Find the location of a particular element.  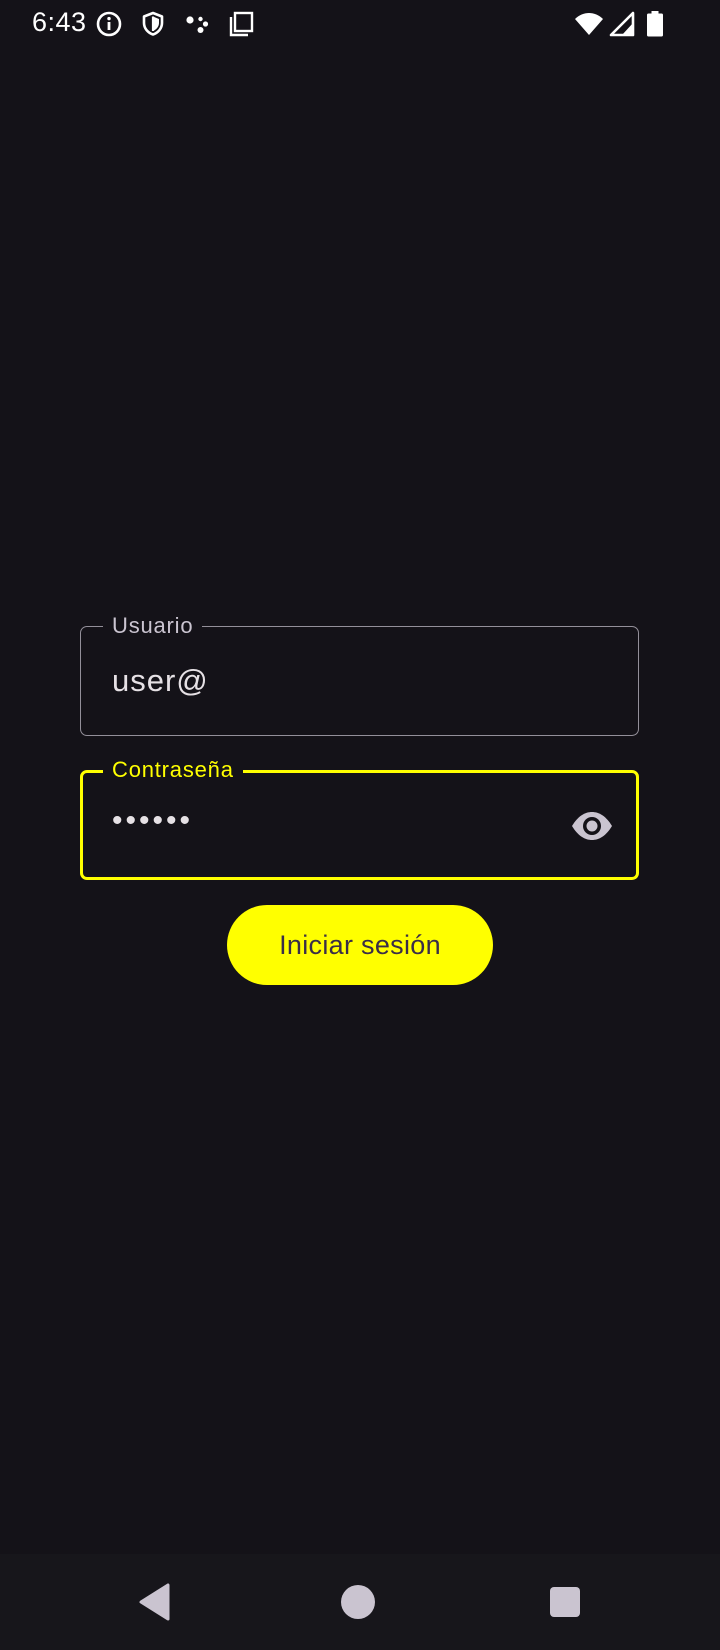

password-input: •••••• is located at coordinates (152, 821).